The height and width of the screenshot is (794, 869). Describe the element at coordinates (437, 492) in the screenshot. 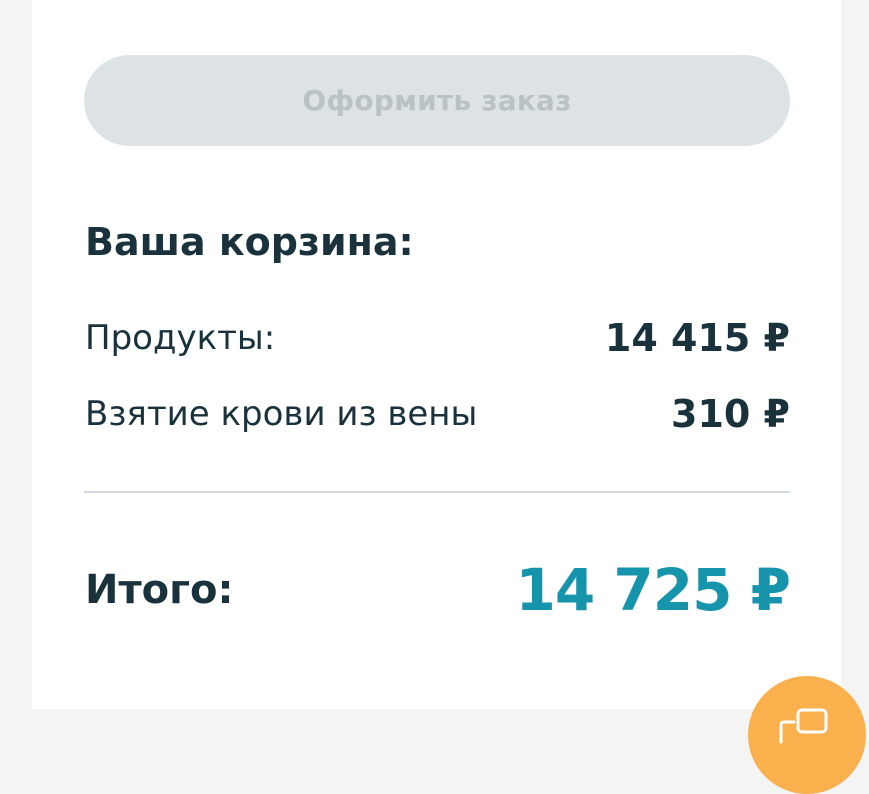

I see `divider` at that location.